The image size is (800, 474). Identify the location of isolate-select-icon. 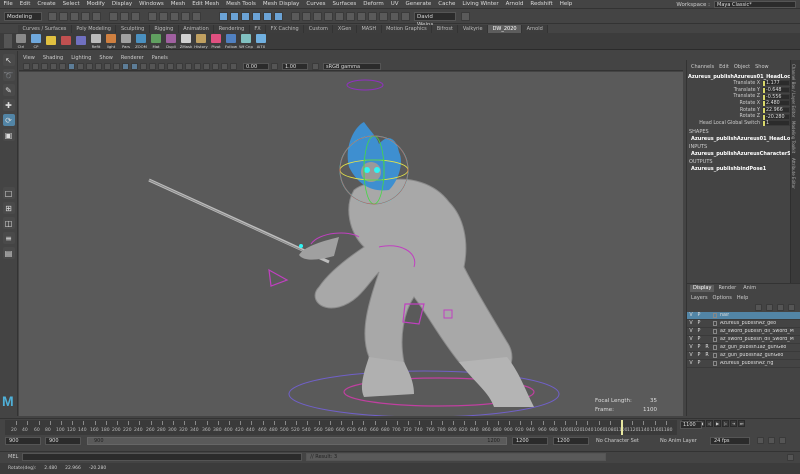
(206, 66).